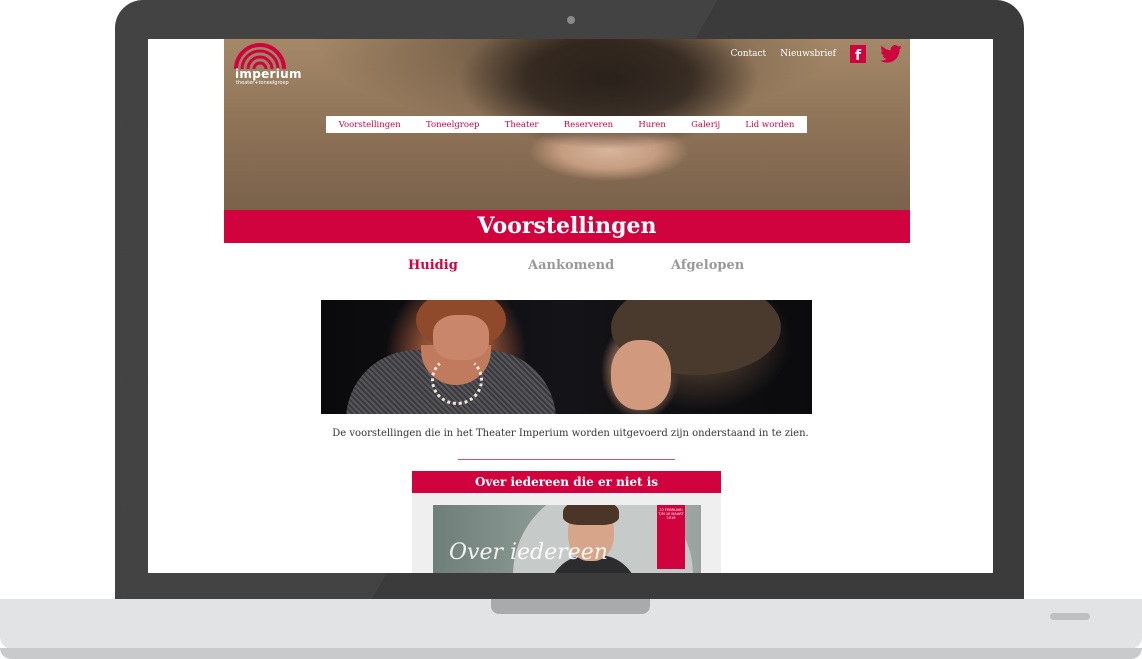 The height and width of the screenshot is (659, 1142). What do you see at coordinates (571, 653) in the screenshot?
I see `laptop-base-bottom` at bounding box center [571, 653].